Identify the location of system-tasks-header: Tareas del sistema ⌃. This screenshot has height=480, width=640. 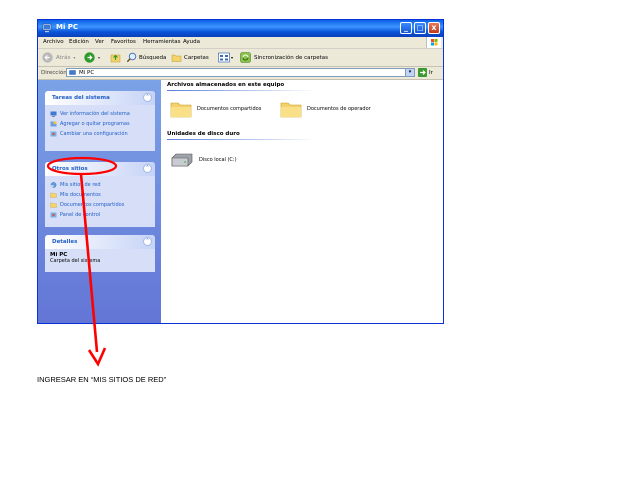
(100, 98).